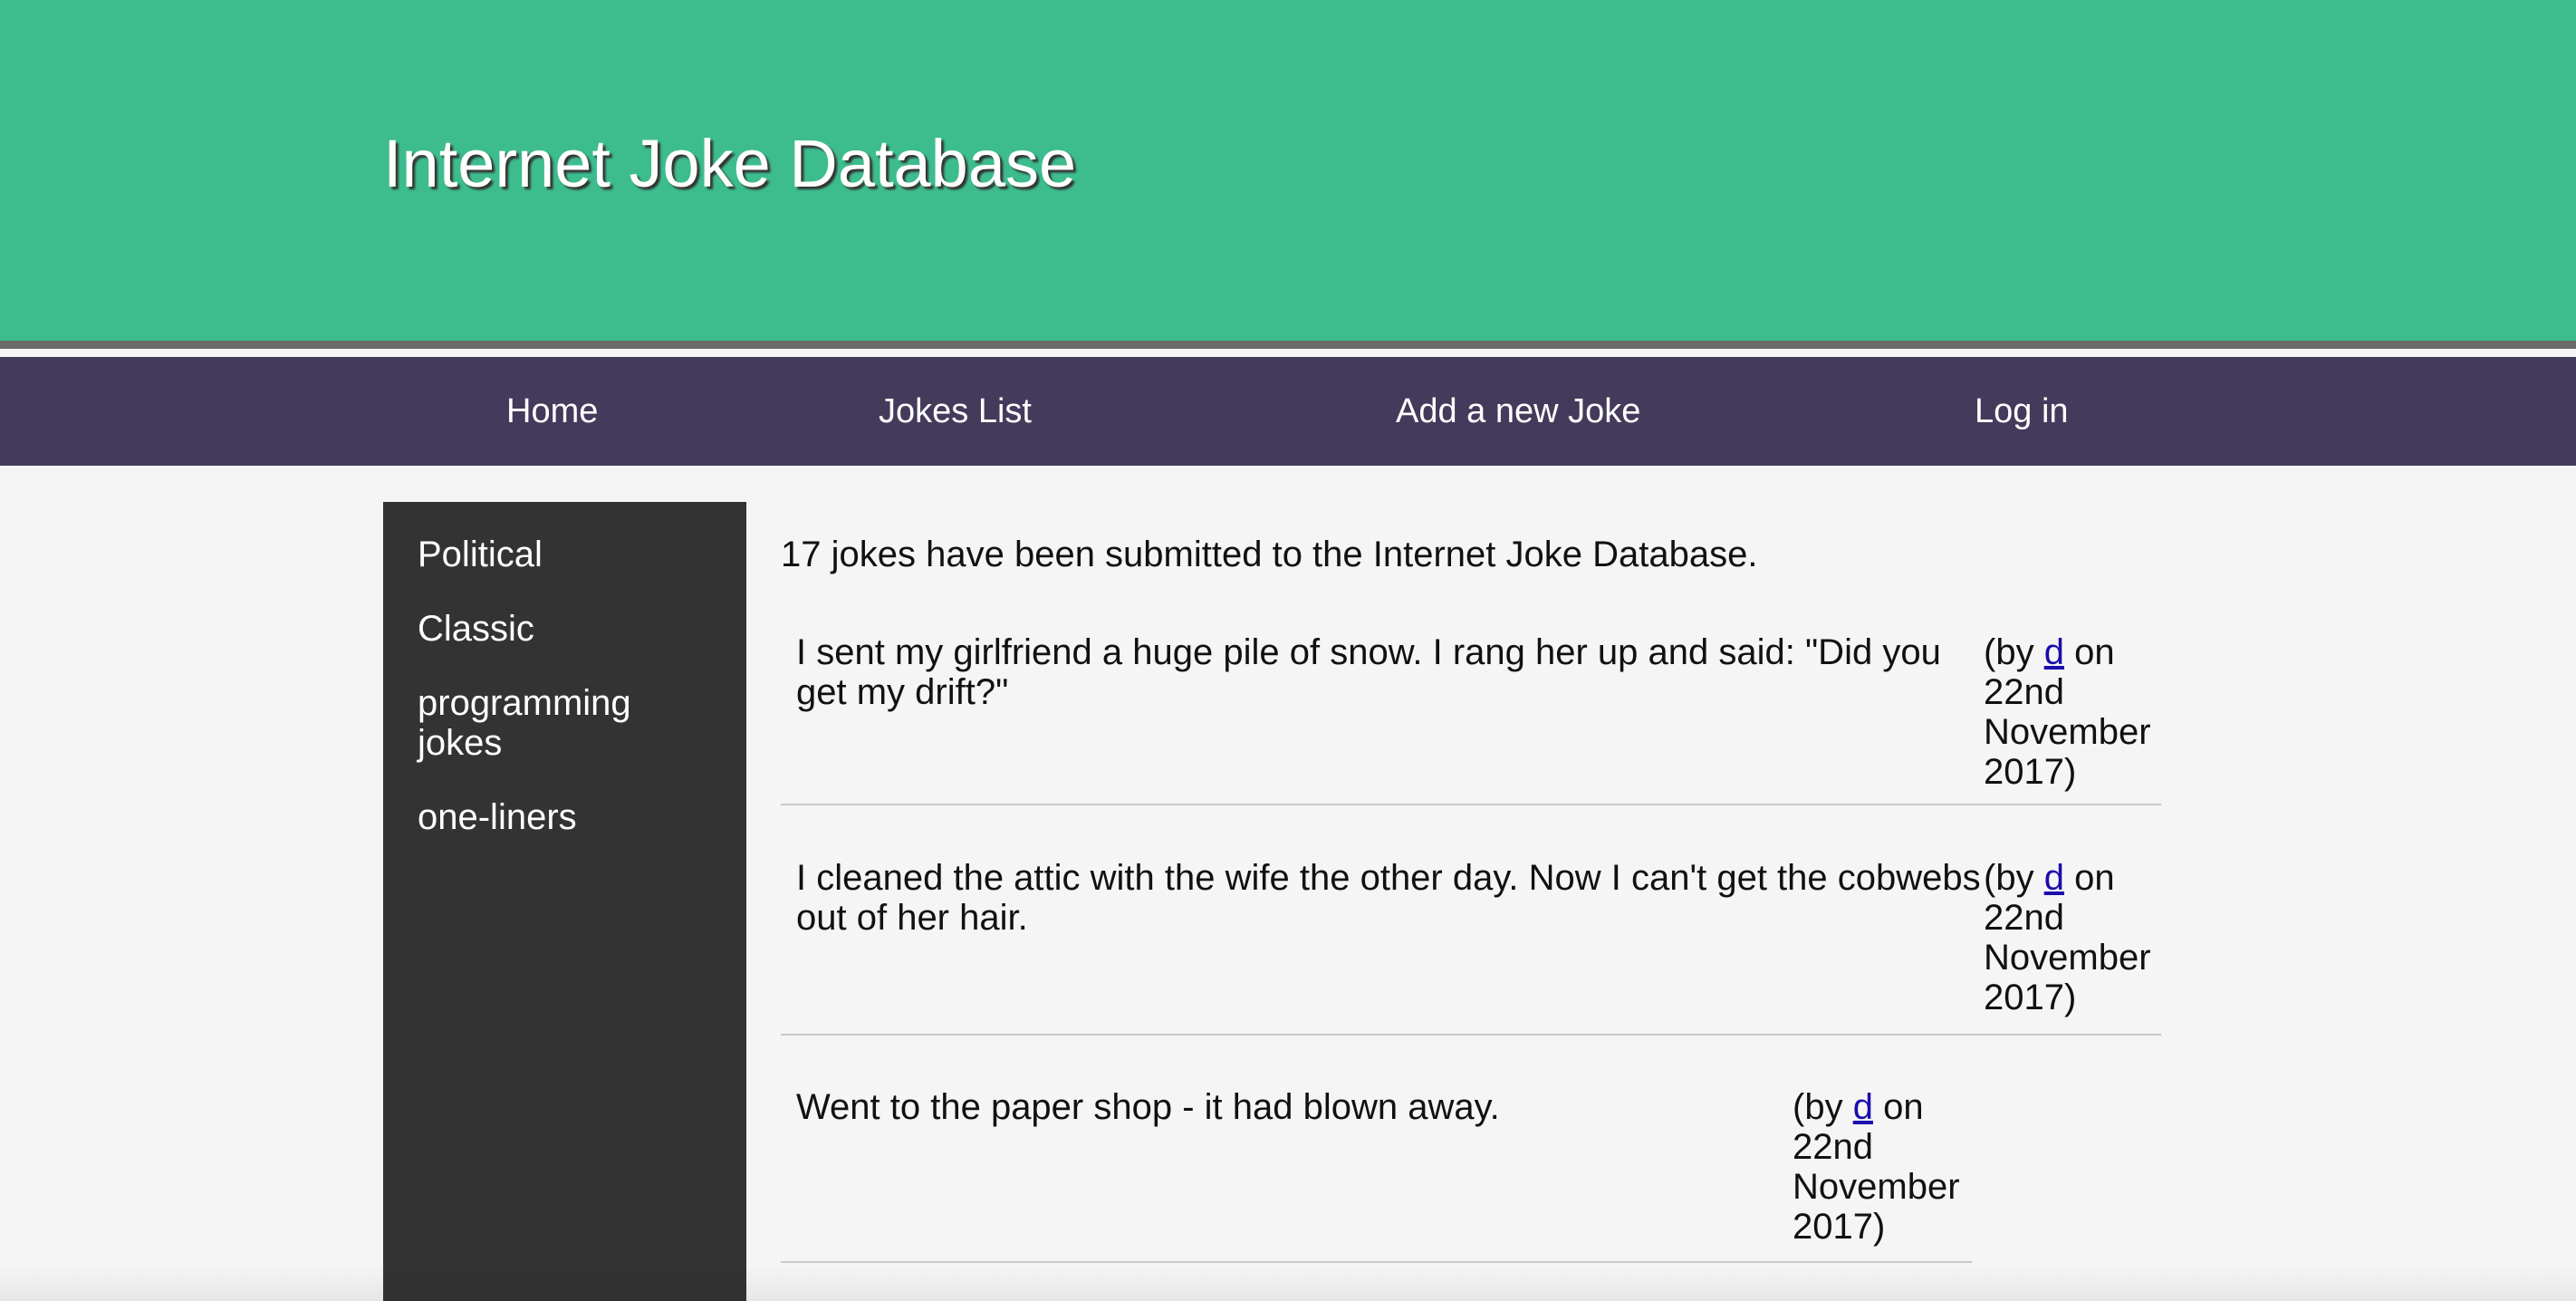  I want to click on nav-login-link: Log in, so click(2022, 411).